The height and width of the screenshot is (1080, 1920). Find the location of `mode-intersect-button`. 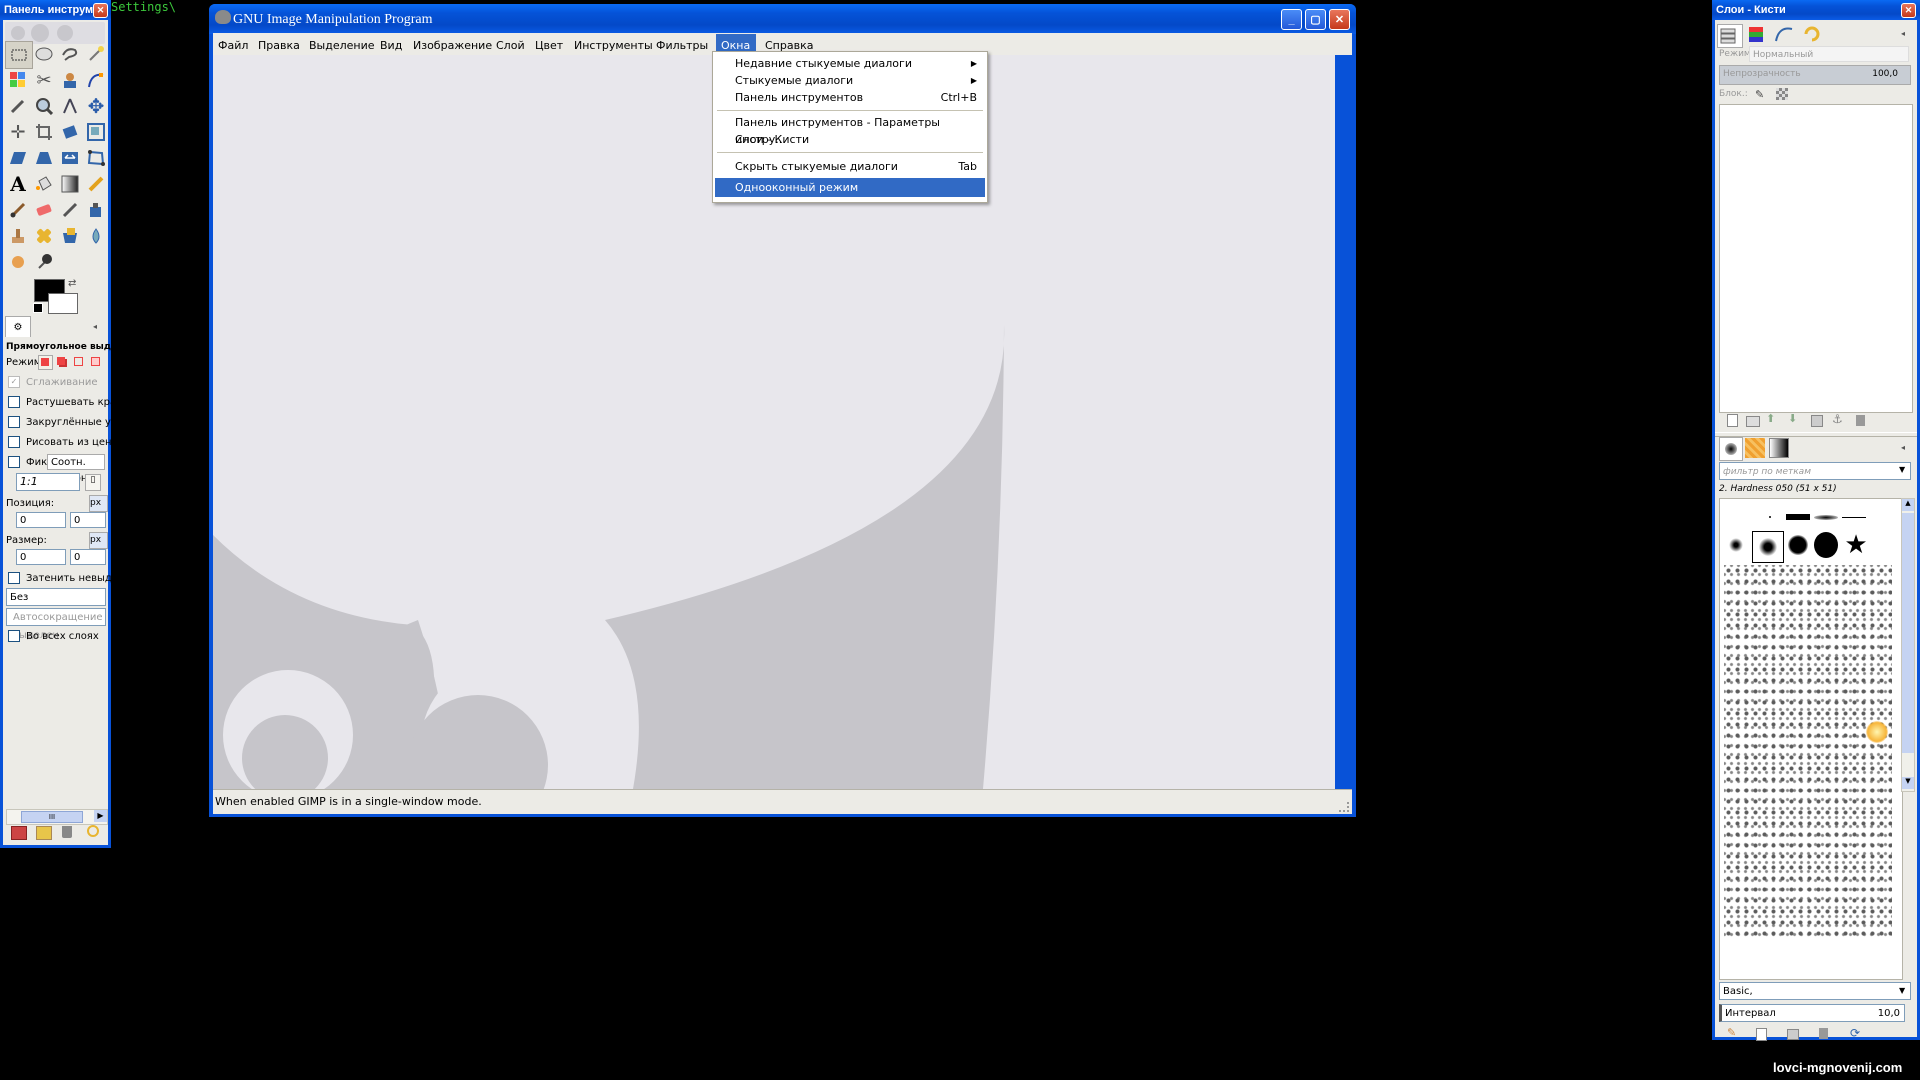

mode-intersect-button is located at coordinates (95, 361).